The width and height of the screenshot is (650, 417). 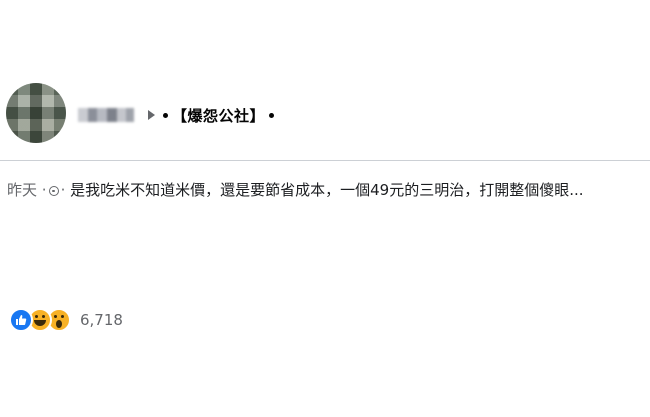 What do you see at coordinates (325, 160) in the screenshot?
I see `divider` at bounding box center [325, 160].